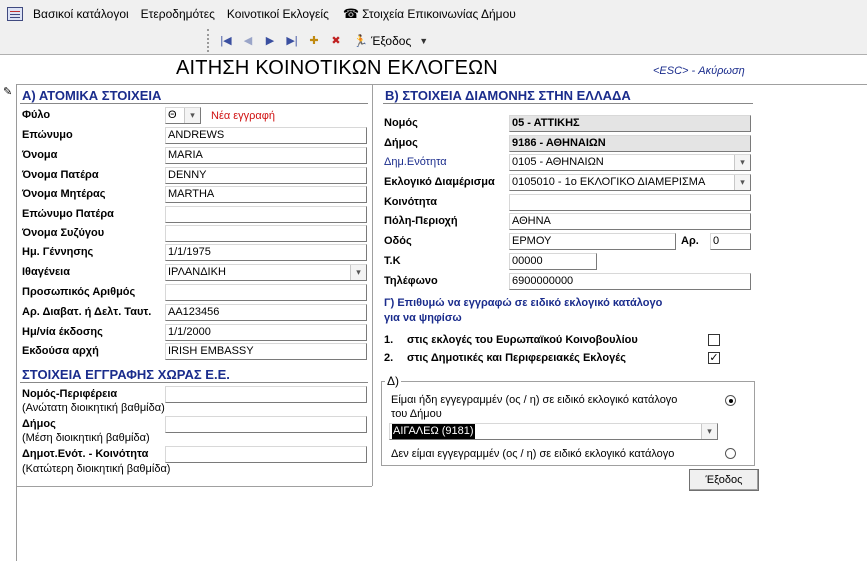  What do you see at coordinates (248, 41) in the screenshot?
I see `previous-record-icon: ◀` at bounding box center [248, 41].